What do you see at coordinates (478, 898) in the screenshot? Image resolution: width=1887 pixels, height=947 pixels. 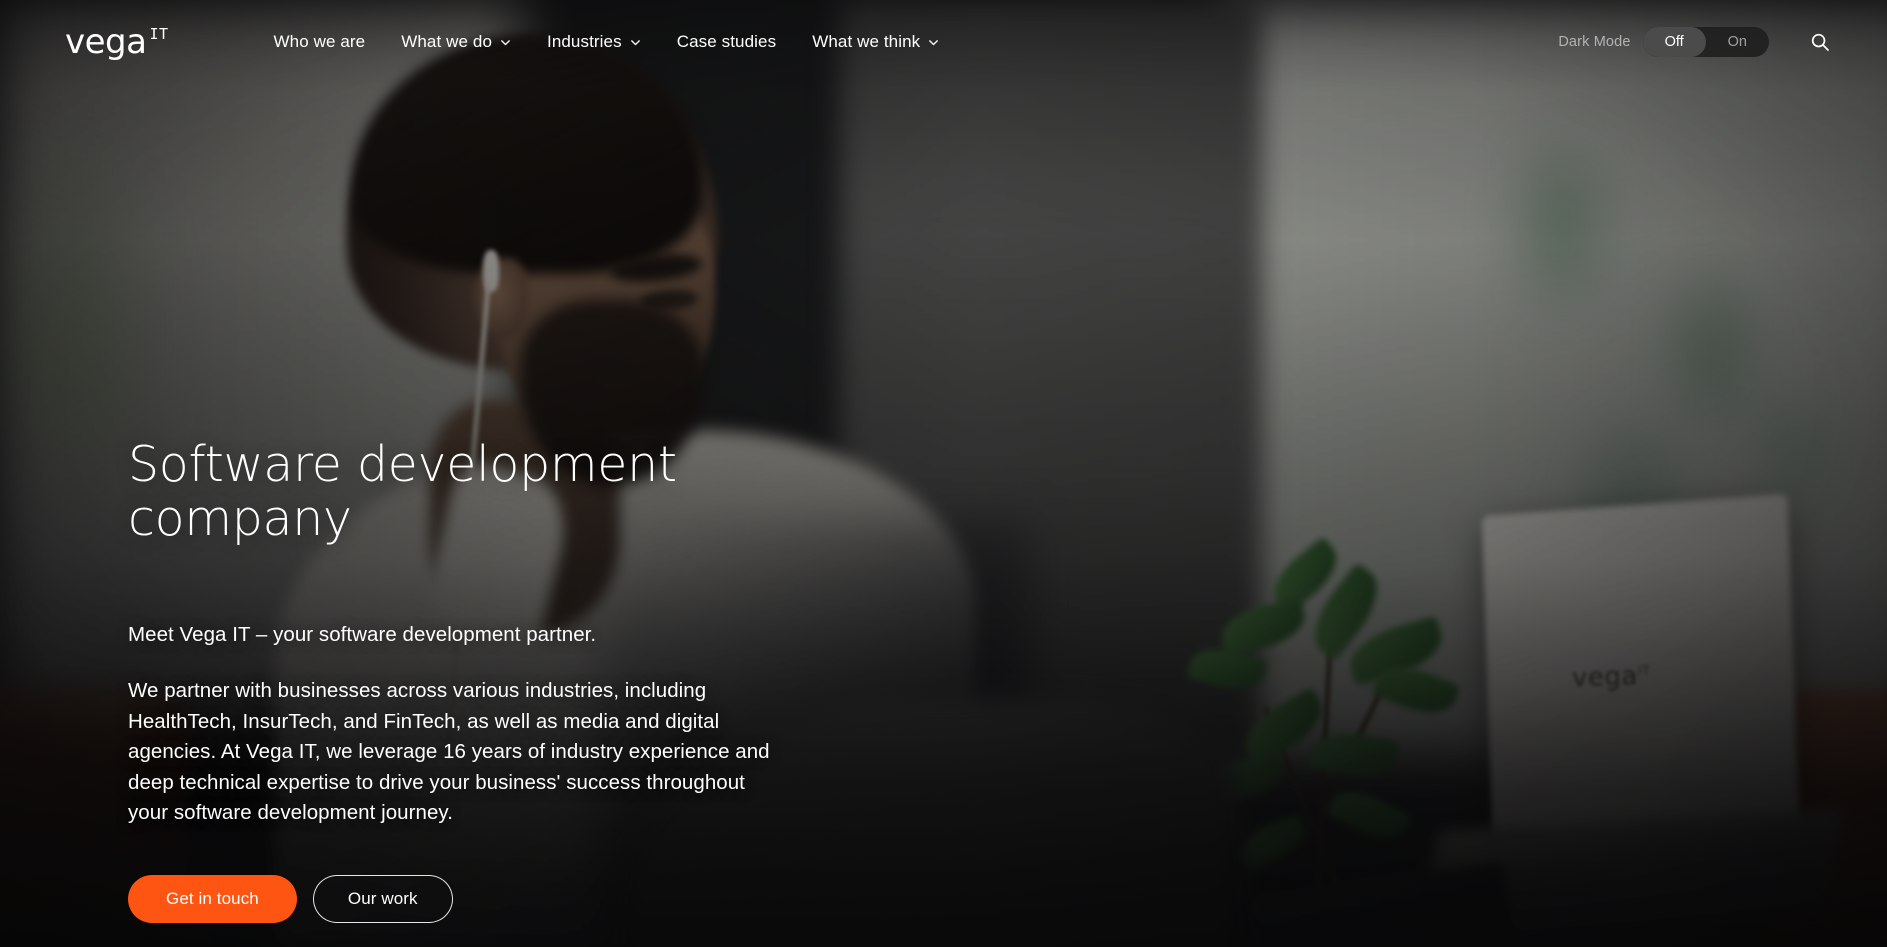 I see `hero-actions: Get in touch Our work` at bounding box center [478, 898].